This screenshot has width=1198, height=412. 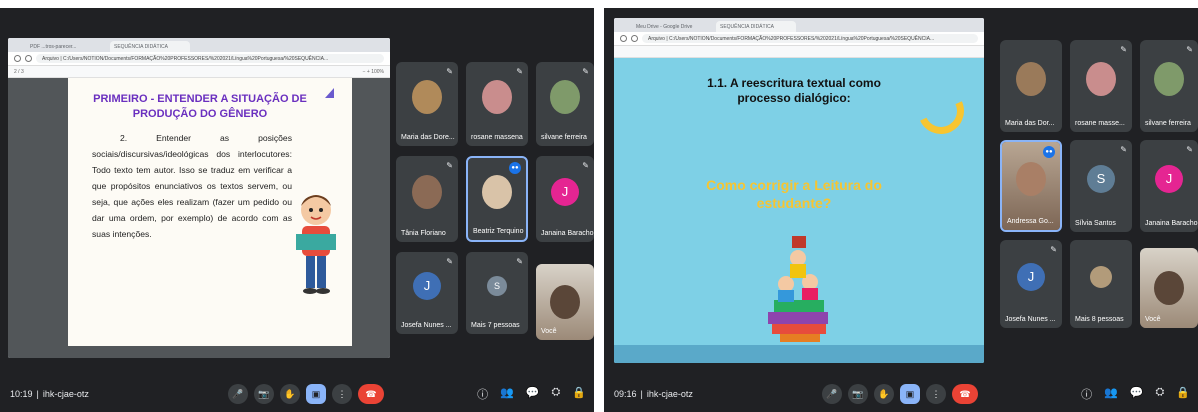 What do you see at coordinates (19, 72) in the screenshot?
I see `pdf-page-indicator: 2 / 3` at bounding box center [19, 72].